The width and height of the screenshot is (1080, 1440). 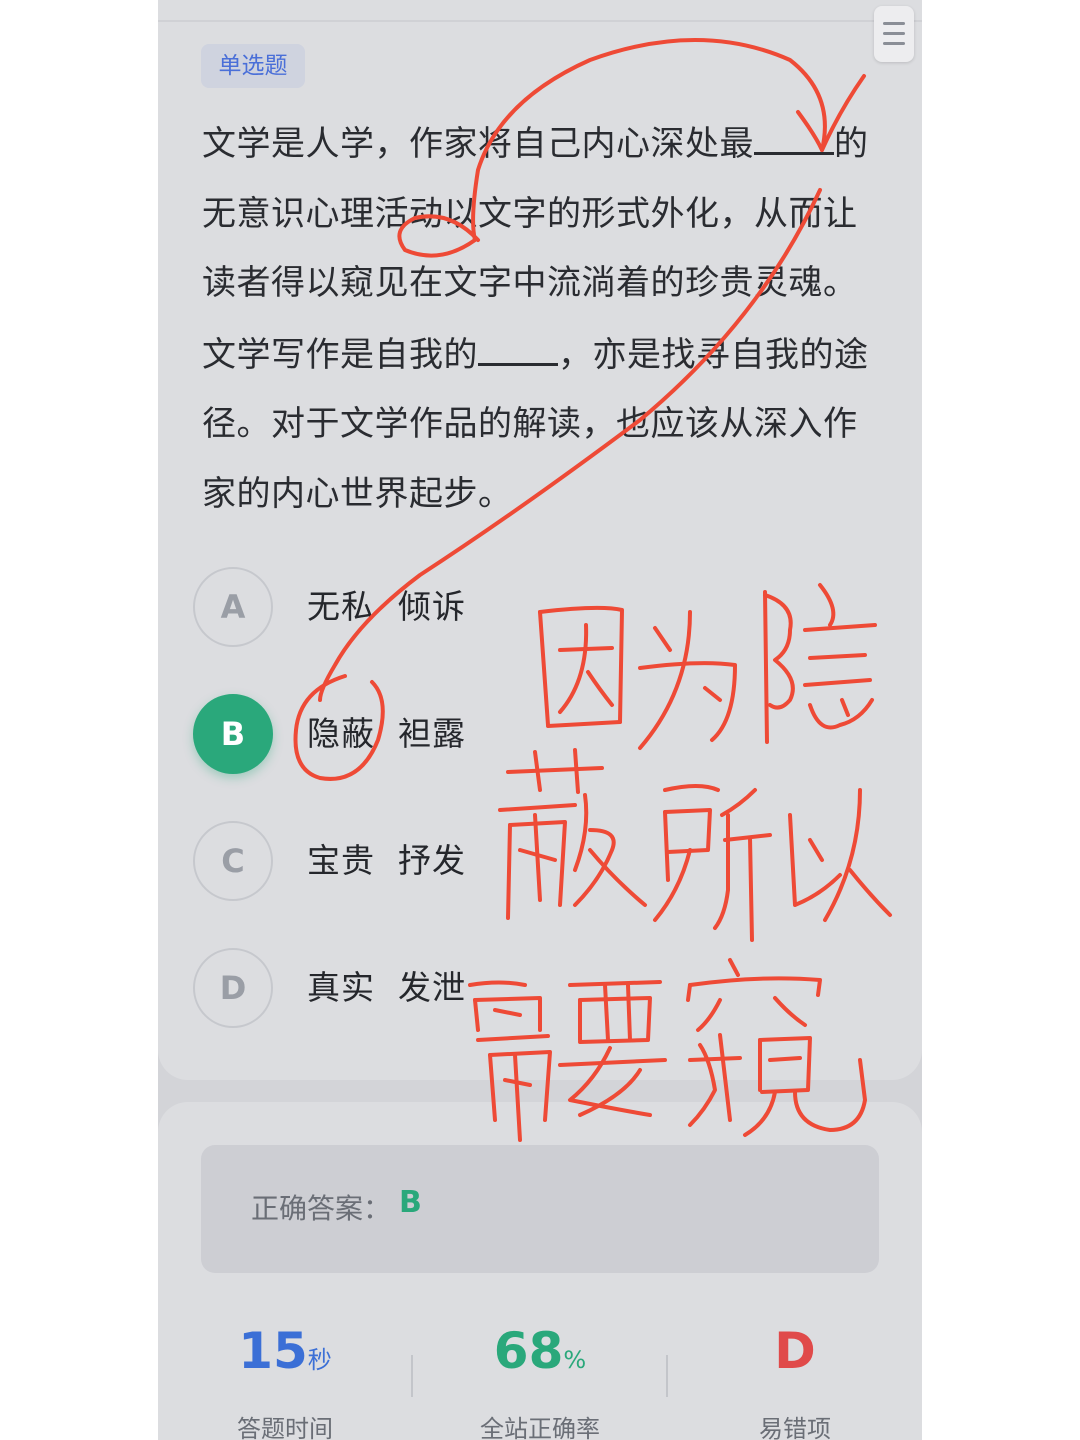 I want to click on option-d-button: D, so click(x=233, y=988).